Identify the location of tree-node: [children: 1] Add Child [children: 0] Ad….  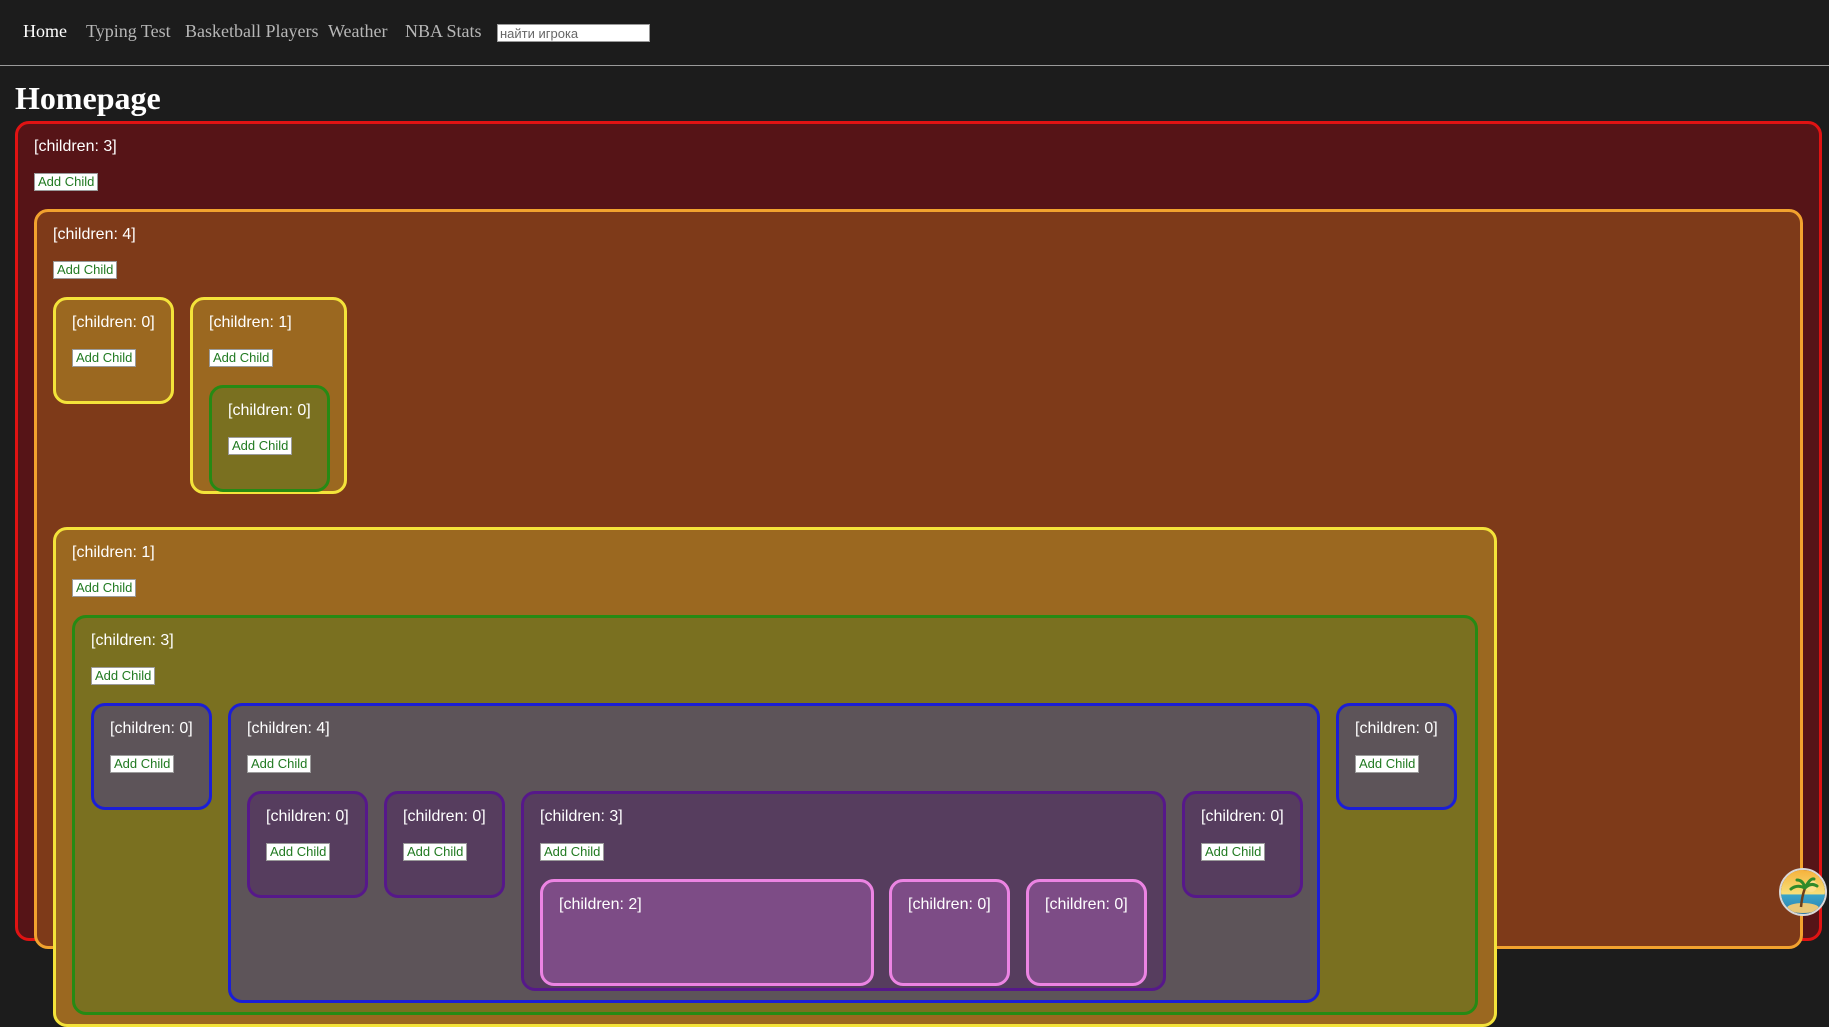
(268, 395).